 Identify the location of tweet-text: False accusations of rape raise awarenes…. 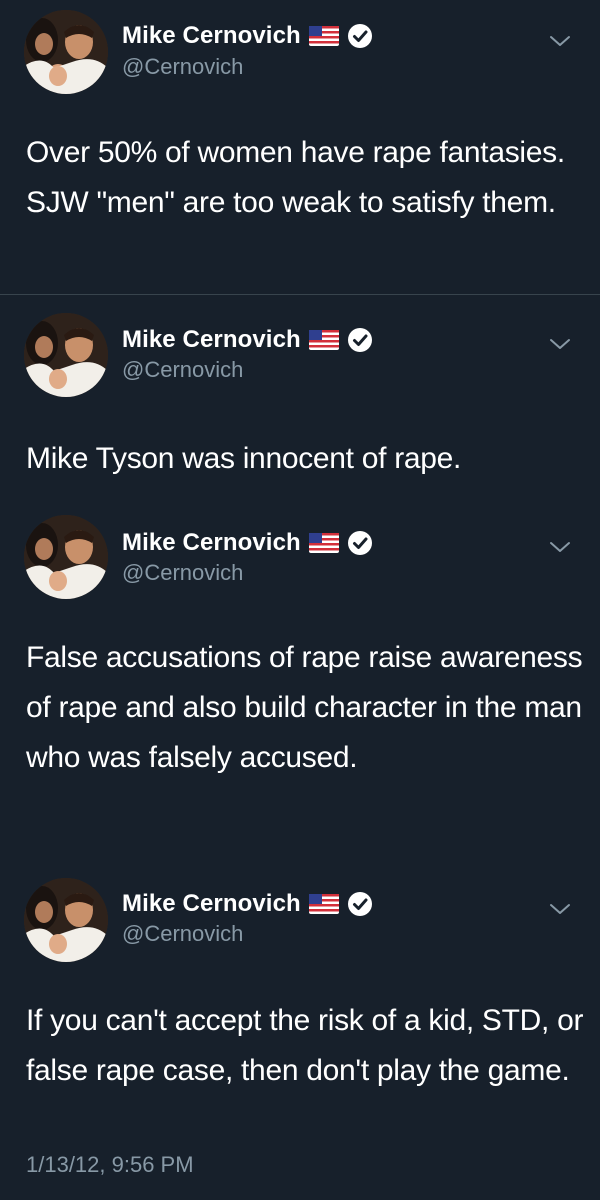
(304, 707).